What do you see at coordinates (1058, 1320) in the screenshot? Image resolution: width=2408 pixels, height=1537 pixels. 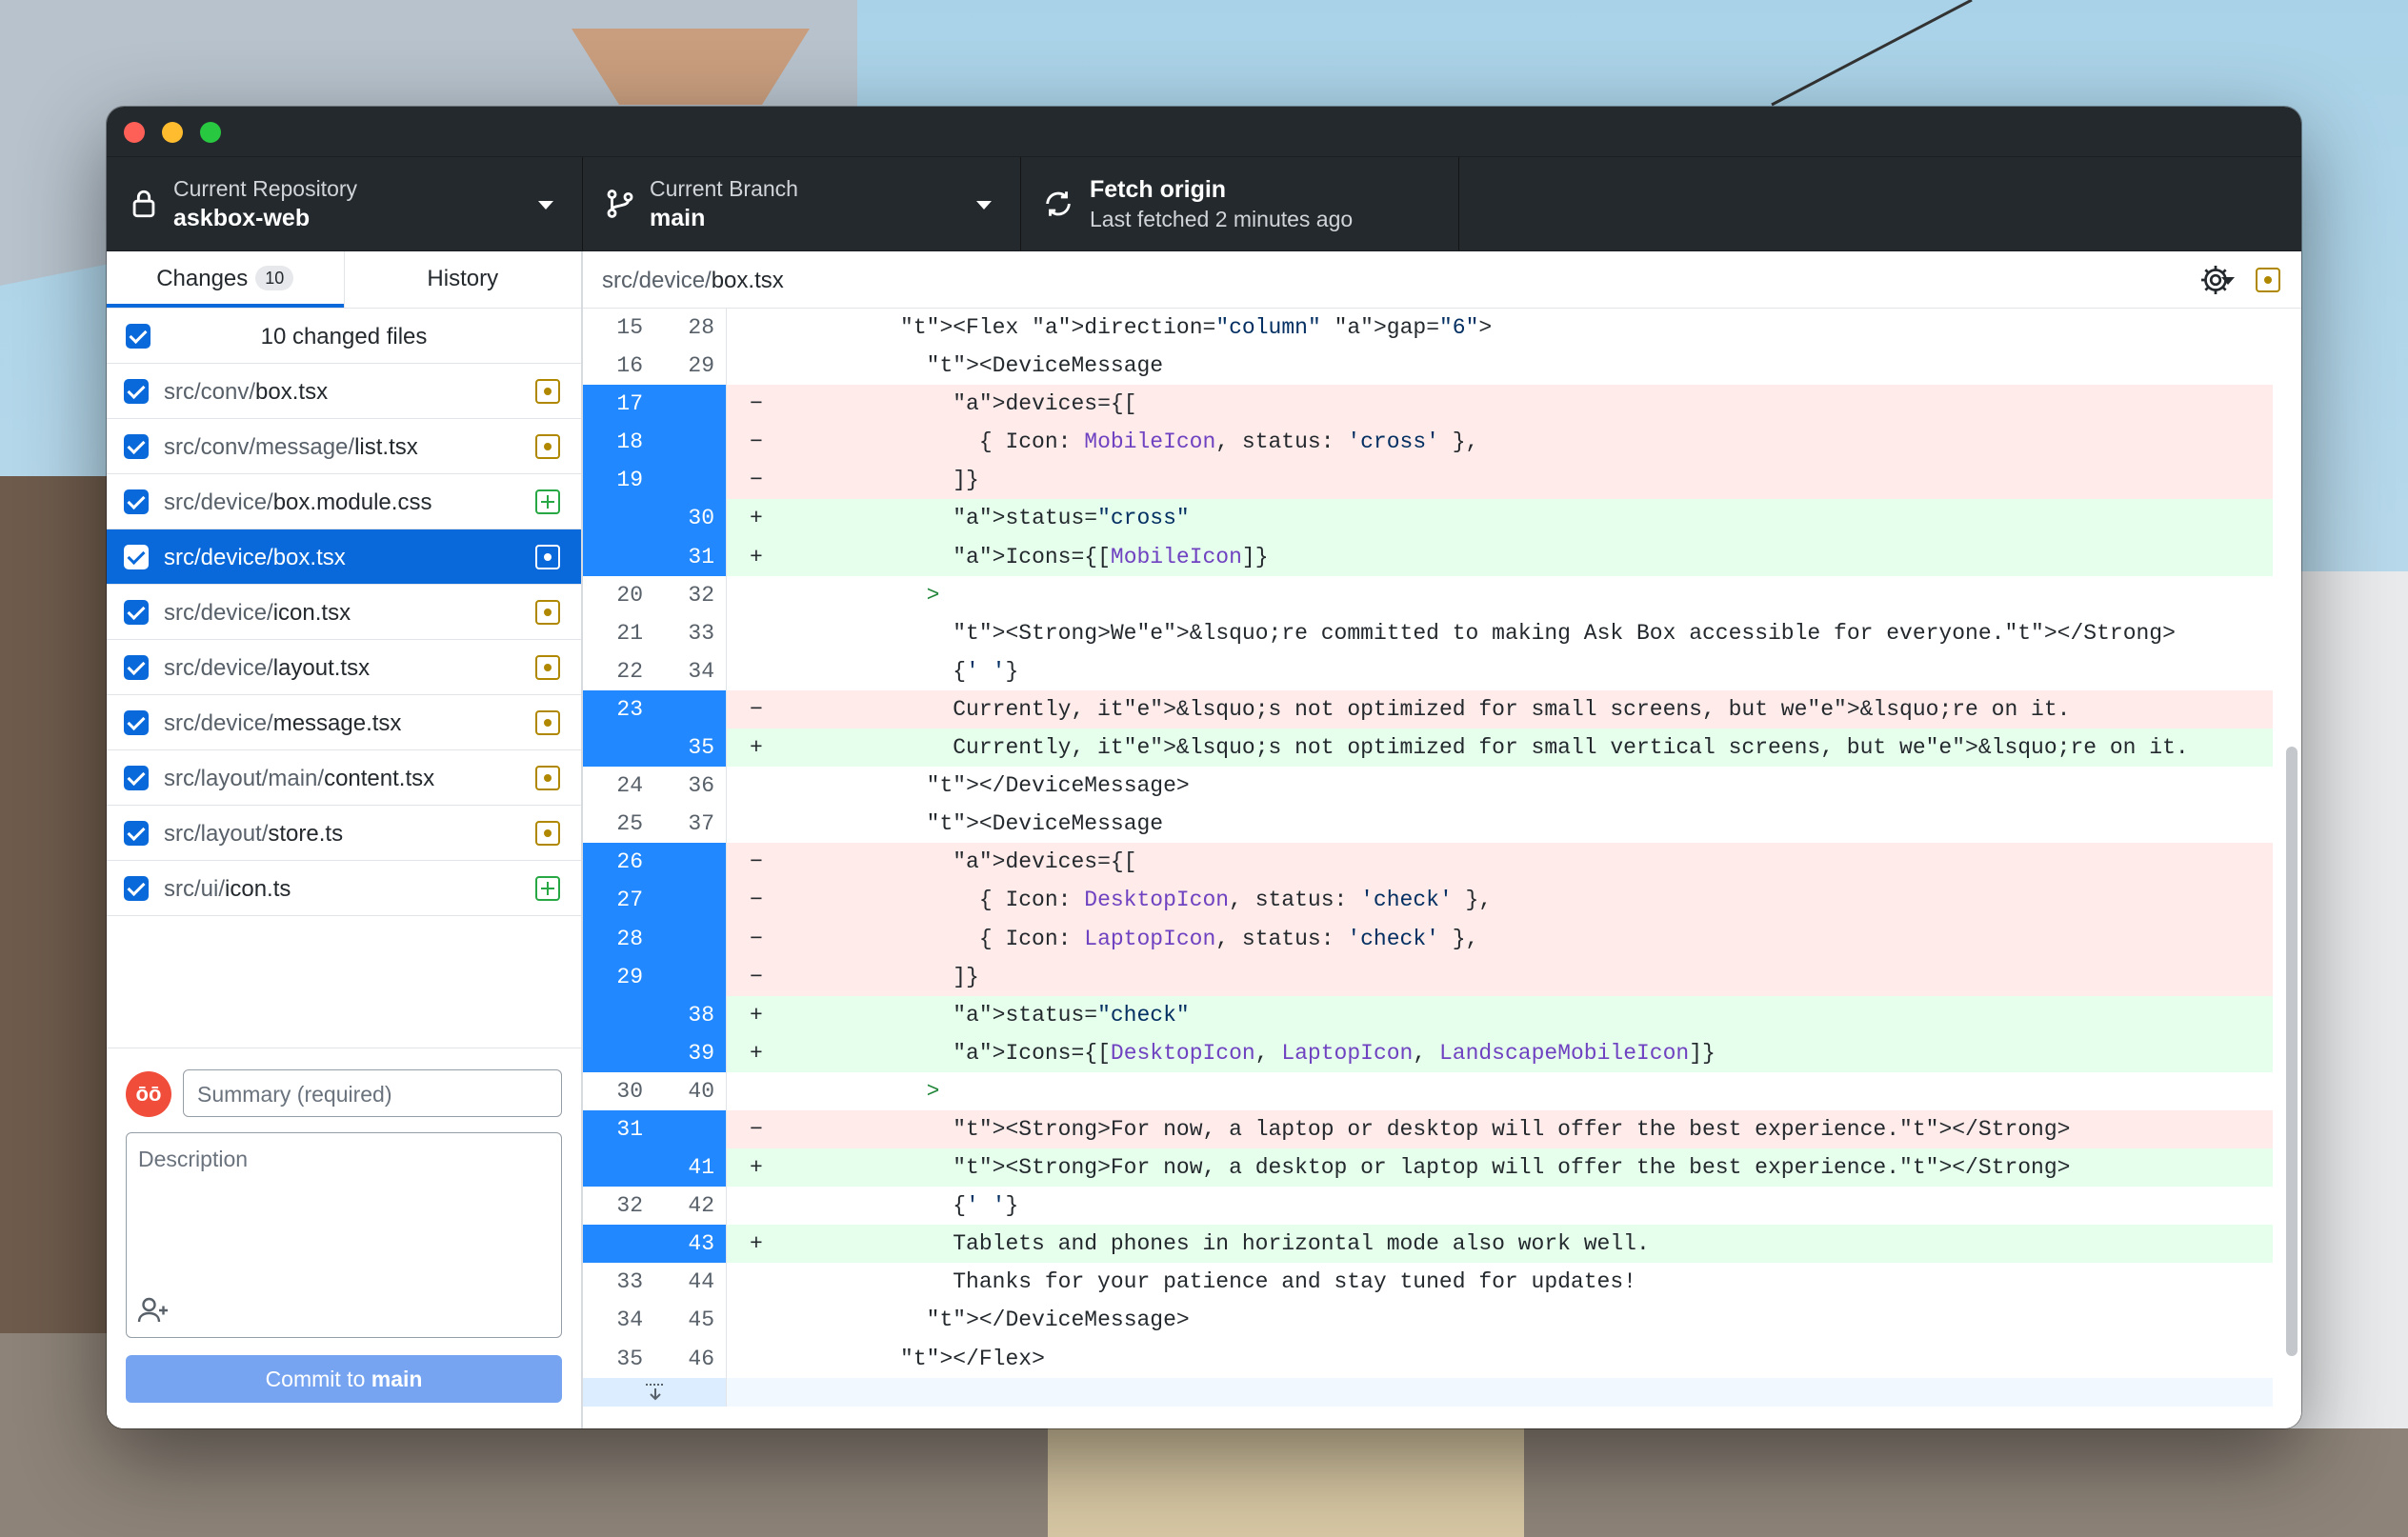 I see `diff-code: "t"></DeviceMessage>` at bounding box center [1058, 1320].